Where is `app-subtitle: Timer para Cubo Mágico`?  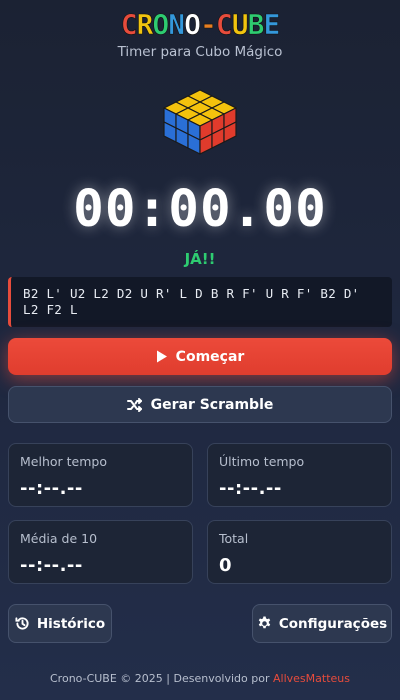
app-subtitle: Timer para Cubo Mágico is located at coordinates (200, 52).